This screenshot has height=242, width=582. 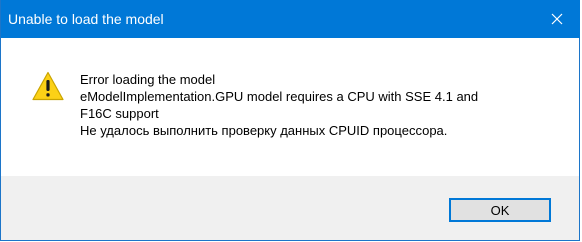 What do you see at coordinates (148, 79) in the screenshot?
I see `message-line: Error loading the model` at bounding box center [148, 79].